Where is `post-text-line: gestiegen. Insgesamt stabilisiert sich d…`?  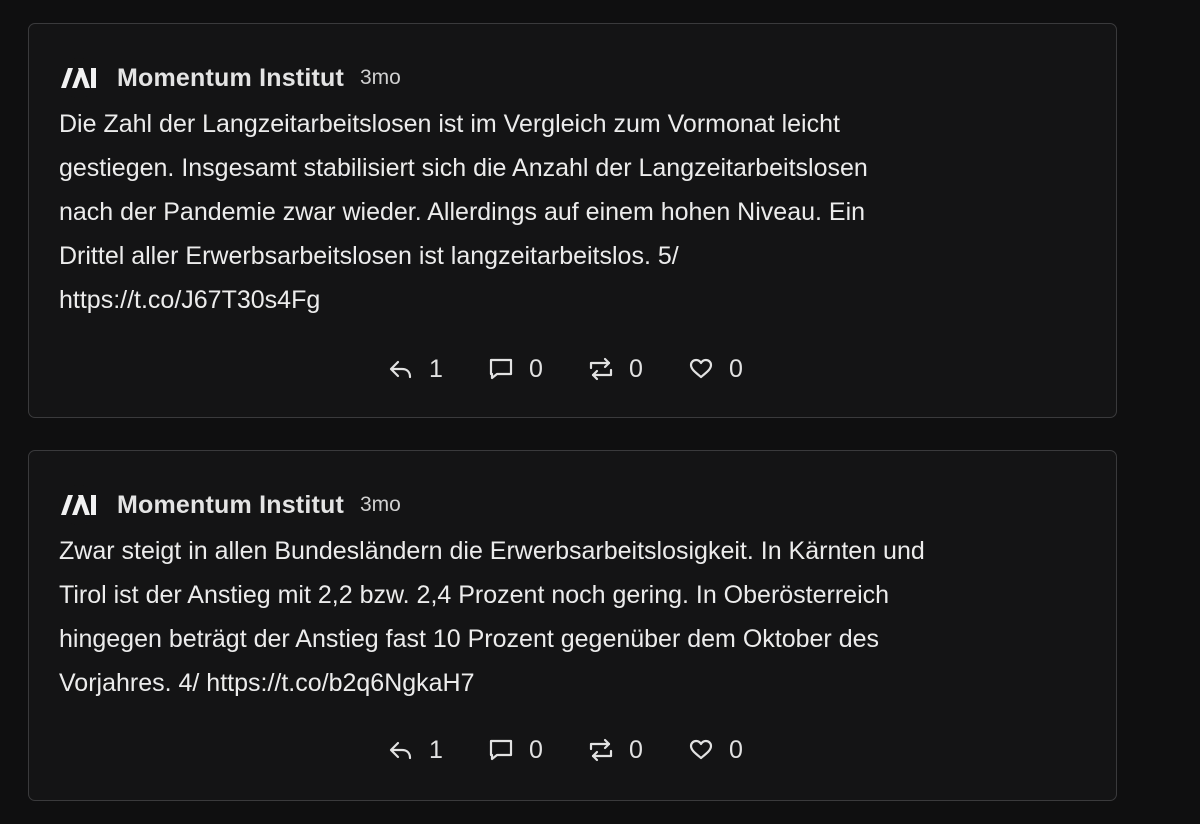
post-text-line: gestiegen. Insgesamt stabilisiert sich d… is located at coordinates (463, 168).